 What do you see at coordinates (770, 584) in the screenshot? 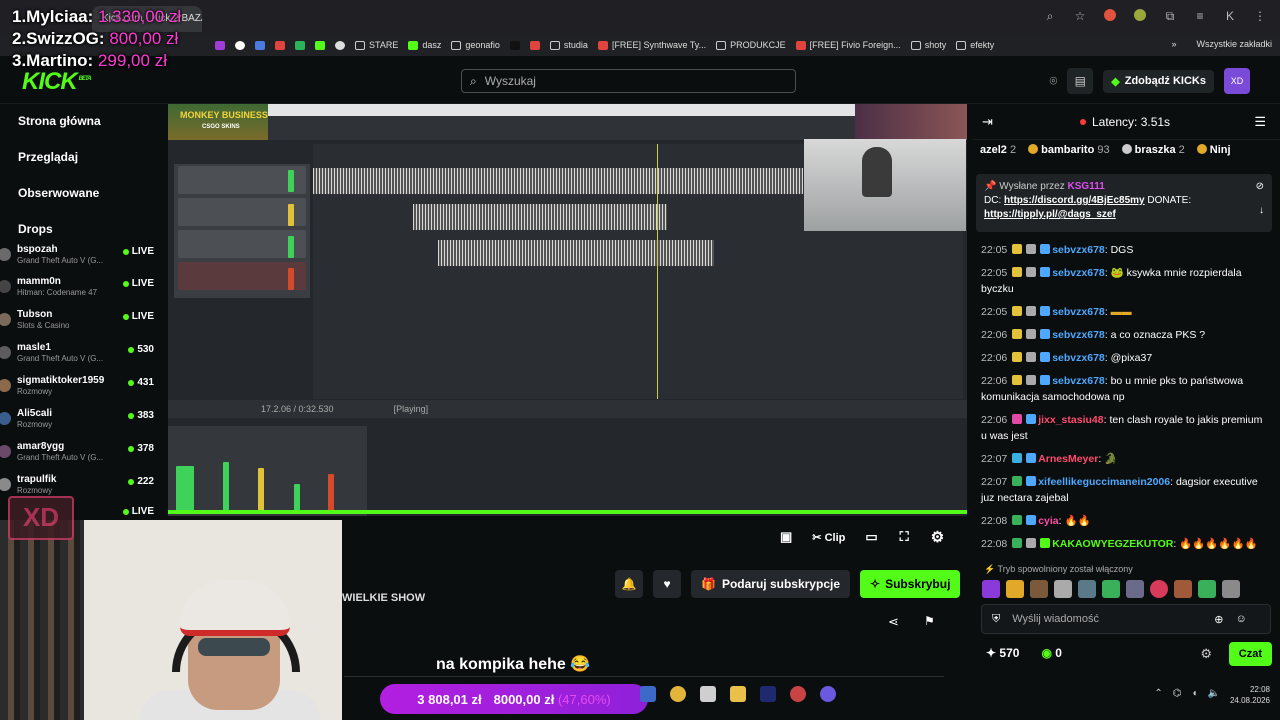
I see `gift-sub-button: 🎁 Podaruj subskrypcje` at bounding box center [770, 584].